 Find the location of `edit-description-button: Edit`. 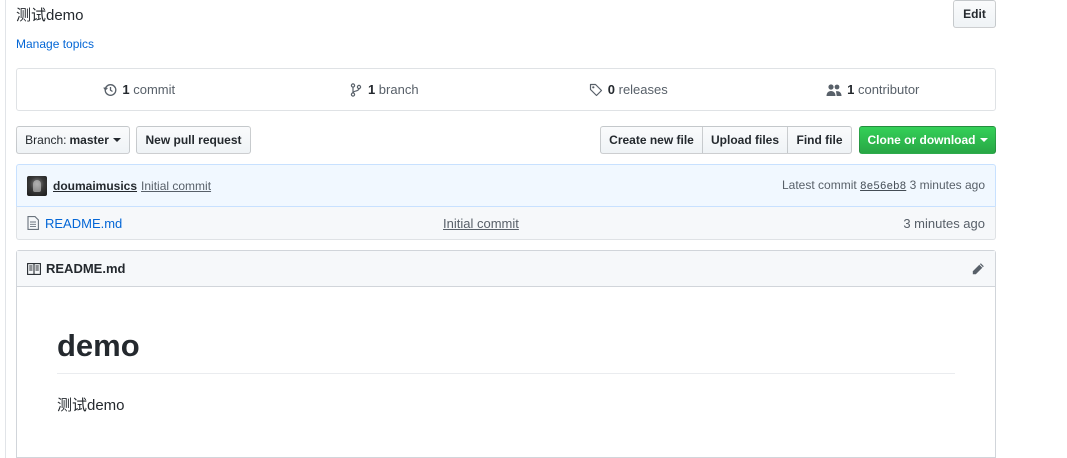

edit-description-button: Edit is located at coordinates (974, 14).